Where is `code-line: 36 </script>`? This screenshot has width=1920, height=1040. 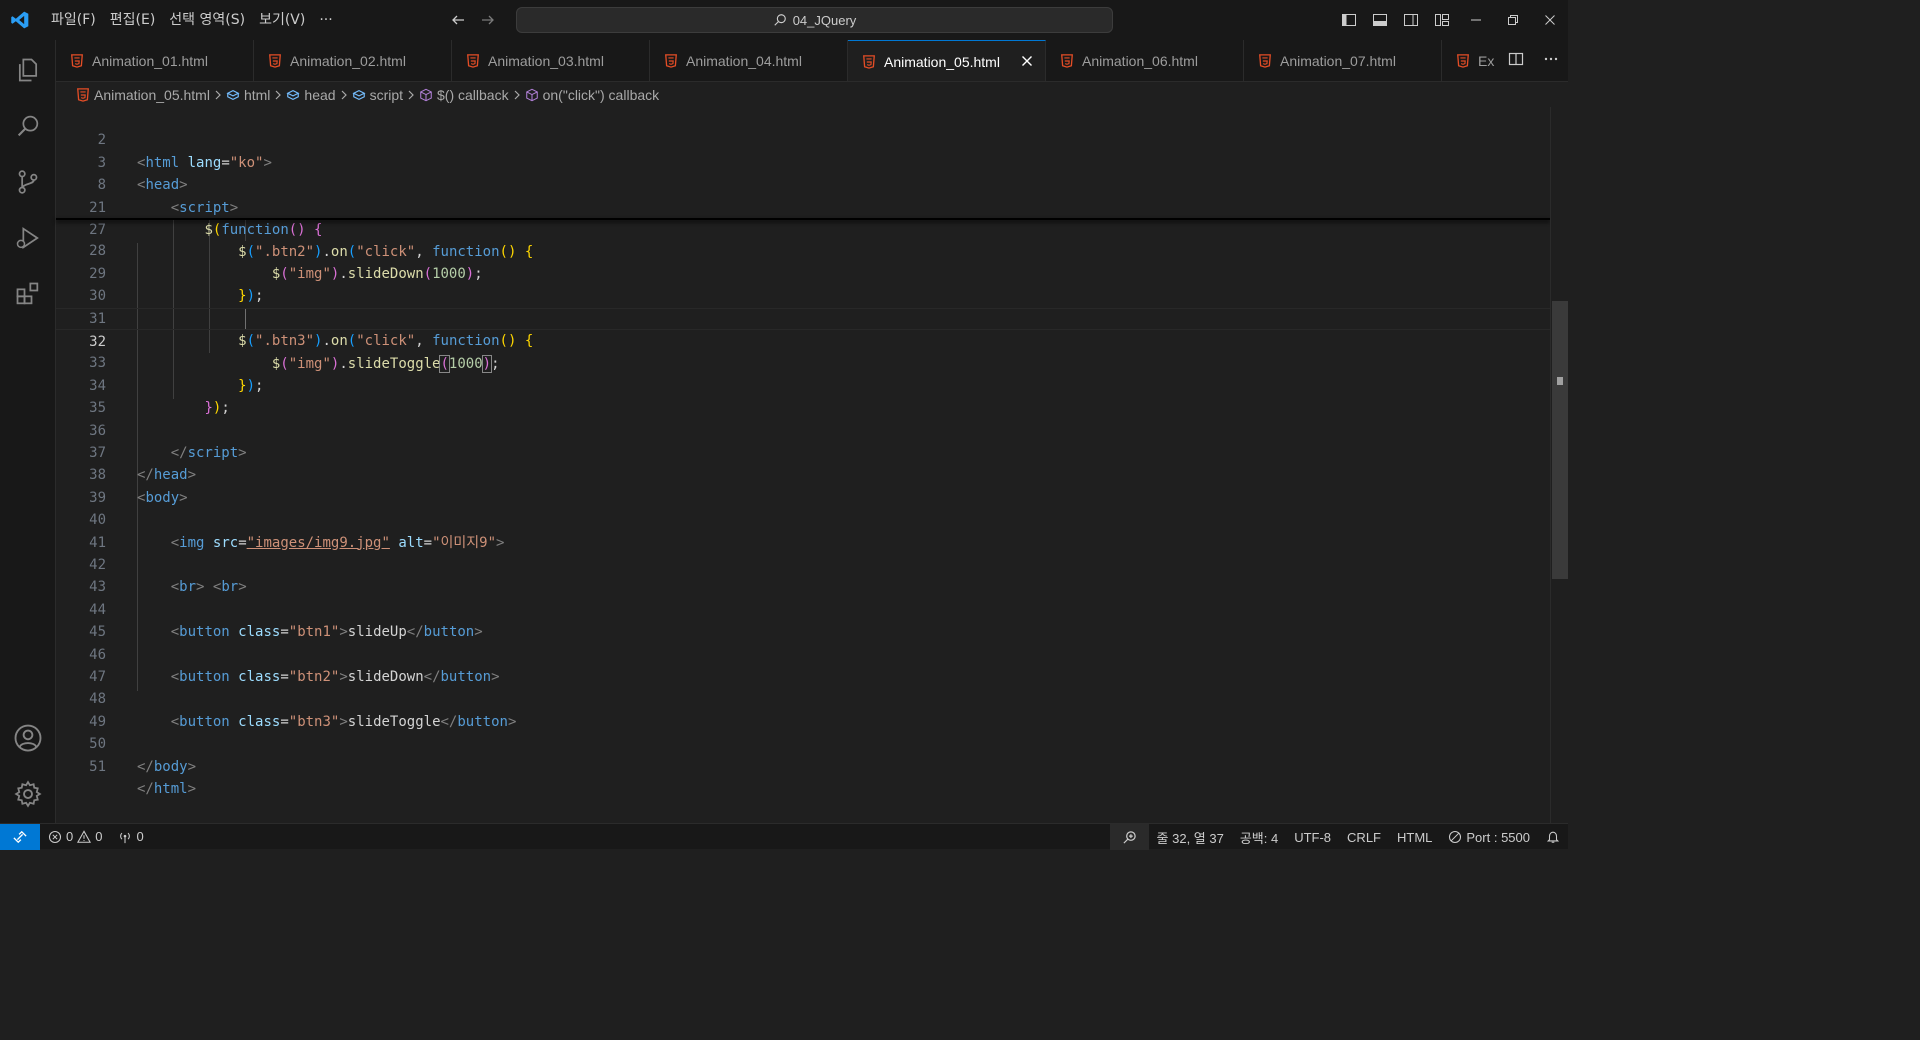 code-line: 36 </script> is located at coordinates (803, 429).